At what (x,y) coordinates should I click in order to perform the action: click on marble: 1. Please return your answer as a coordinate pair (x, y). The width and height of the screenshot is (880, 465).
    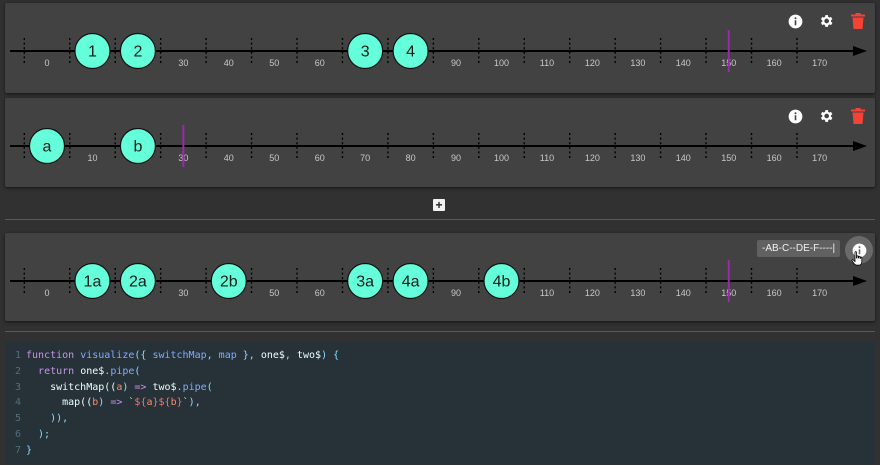
    Looking at the image, I should click on (92, 51).